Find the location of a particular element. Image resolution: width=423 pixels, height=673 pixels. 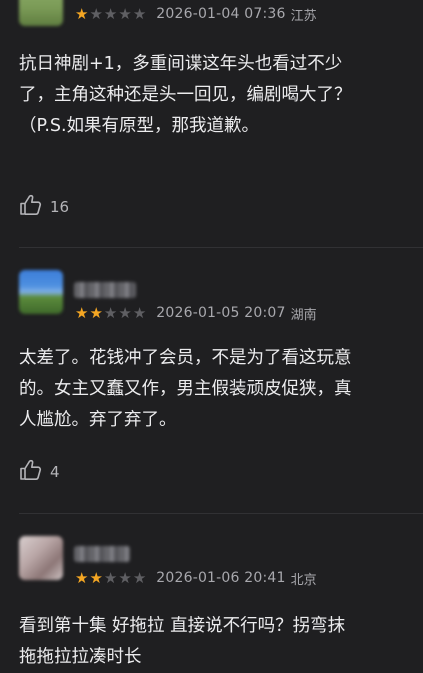

review-content-line: 了，主角这种还是头一回见，编剧喝大了？ is located at coordinates (185, 95).